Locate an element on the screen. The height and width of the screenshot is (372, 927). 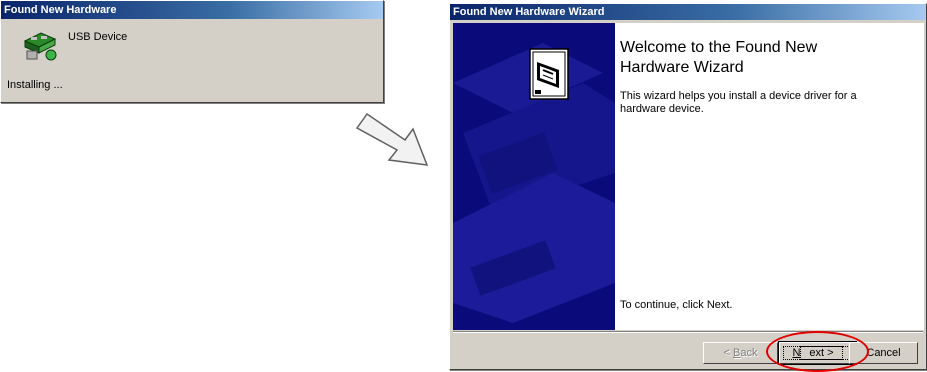
hardware-card-icon is located at coordinates (549, 74).